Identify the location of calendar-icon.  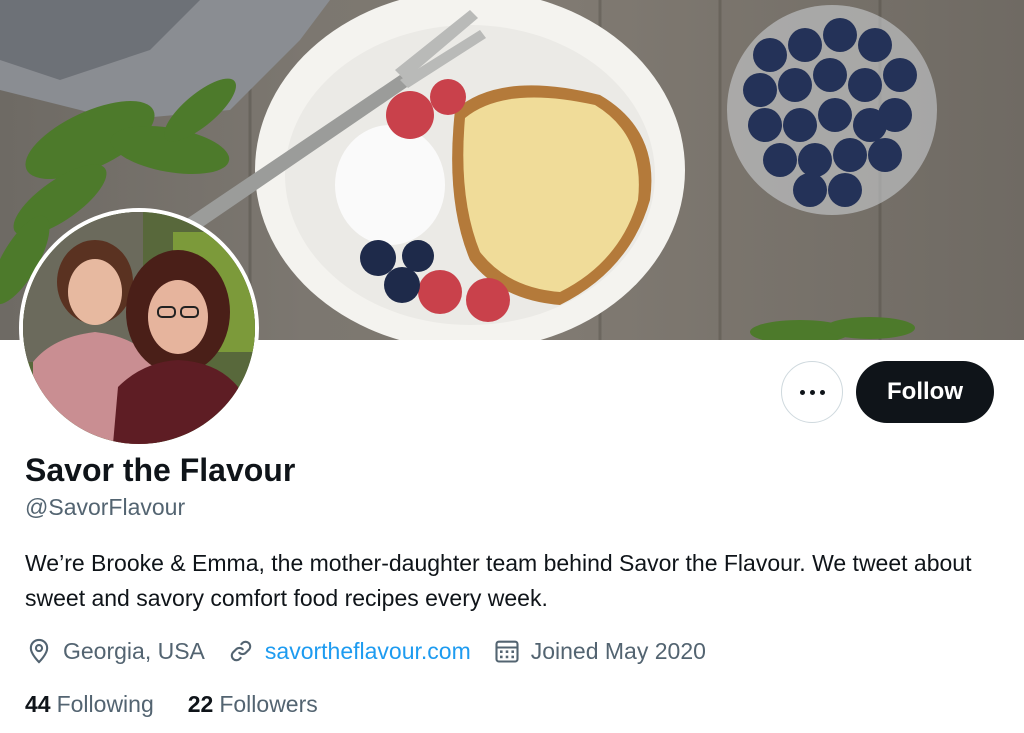
(507, 651).